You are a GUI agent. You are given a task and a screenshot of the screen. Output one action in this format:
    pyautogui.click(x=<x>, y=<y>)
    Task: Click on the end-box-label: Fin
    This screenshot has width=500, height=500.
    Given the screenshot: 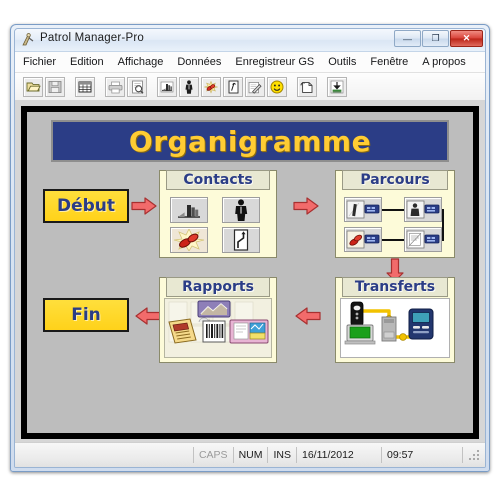 What is the action you would take?
    pyautogui.click(x=86, y=315)
    